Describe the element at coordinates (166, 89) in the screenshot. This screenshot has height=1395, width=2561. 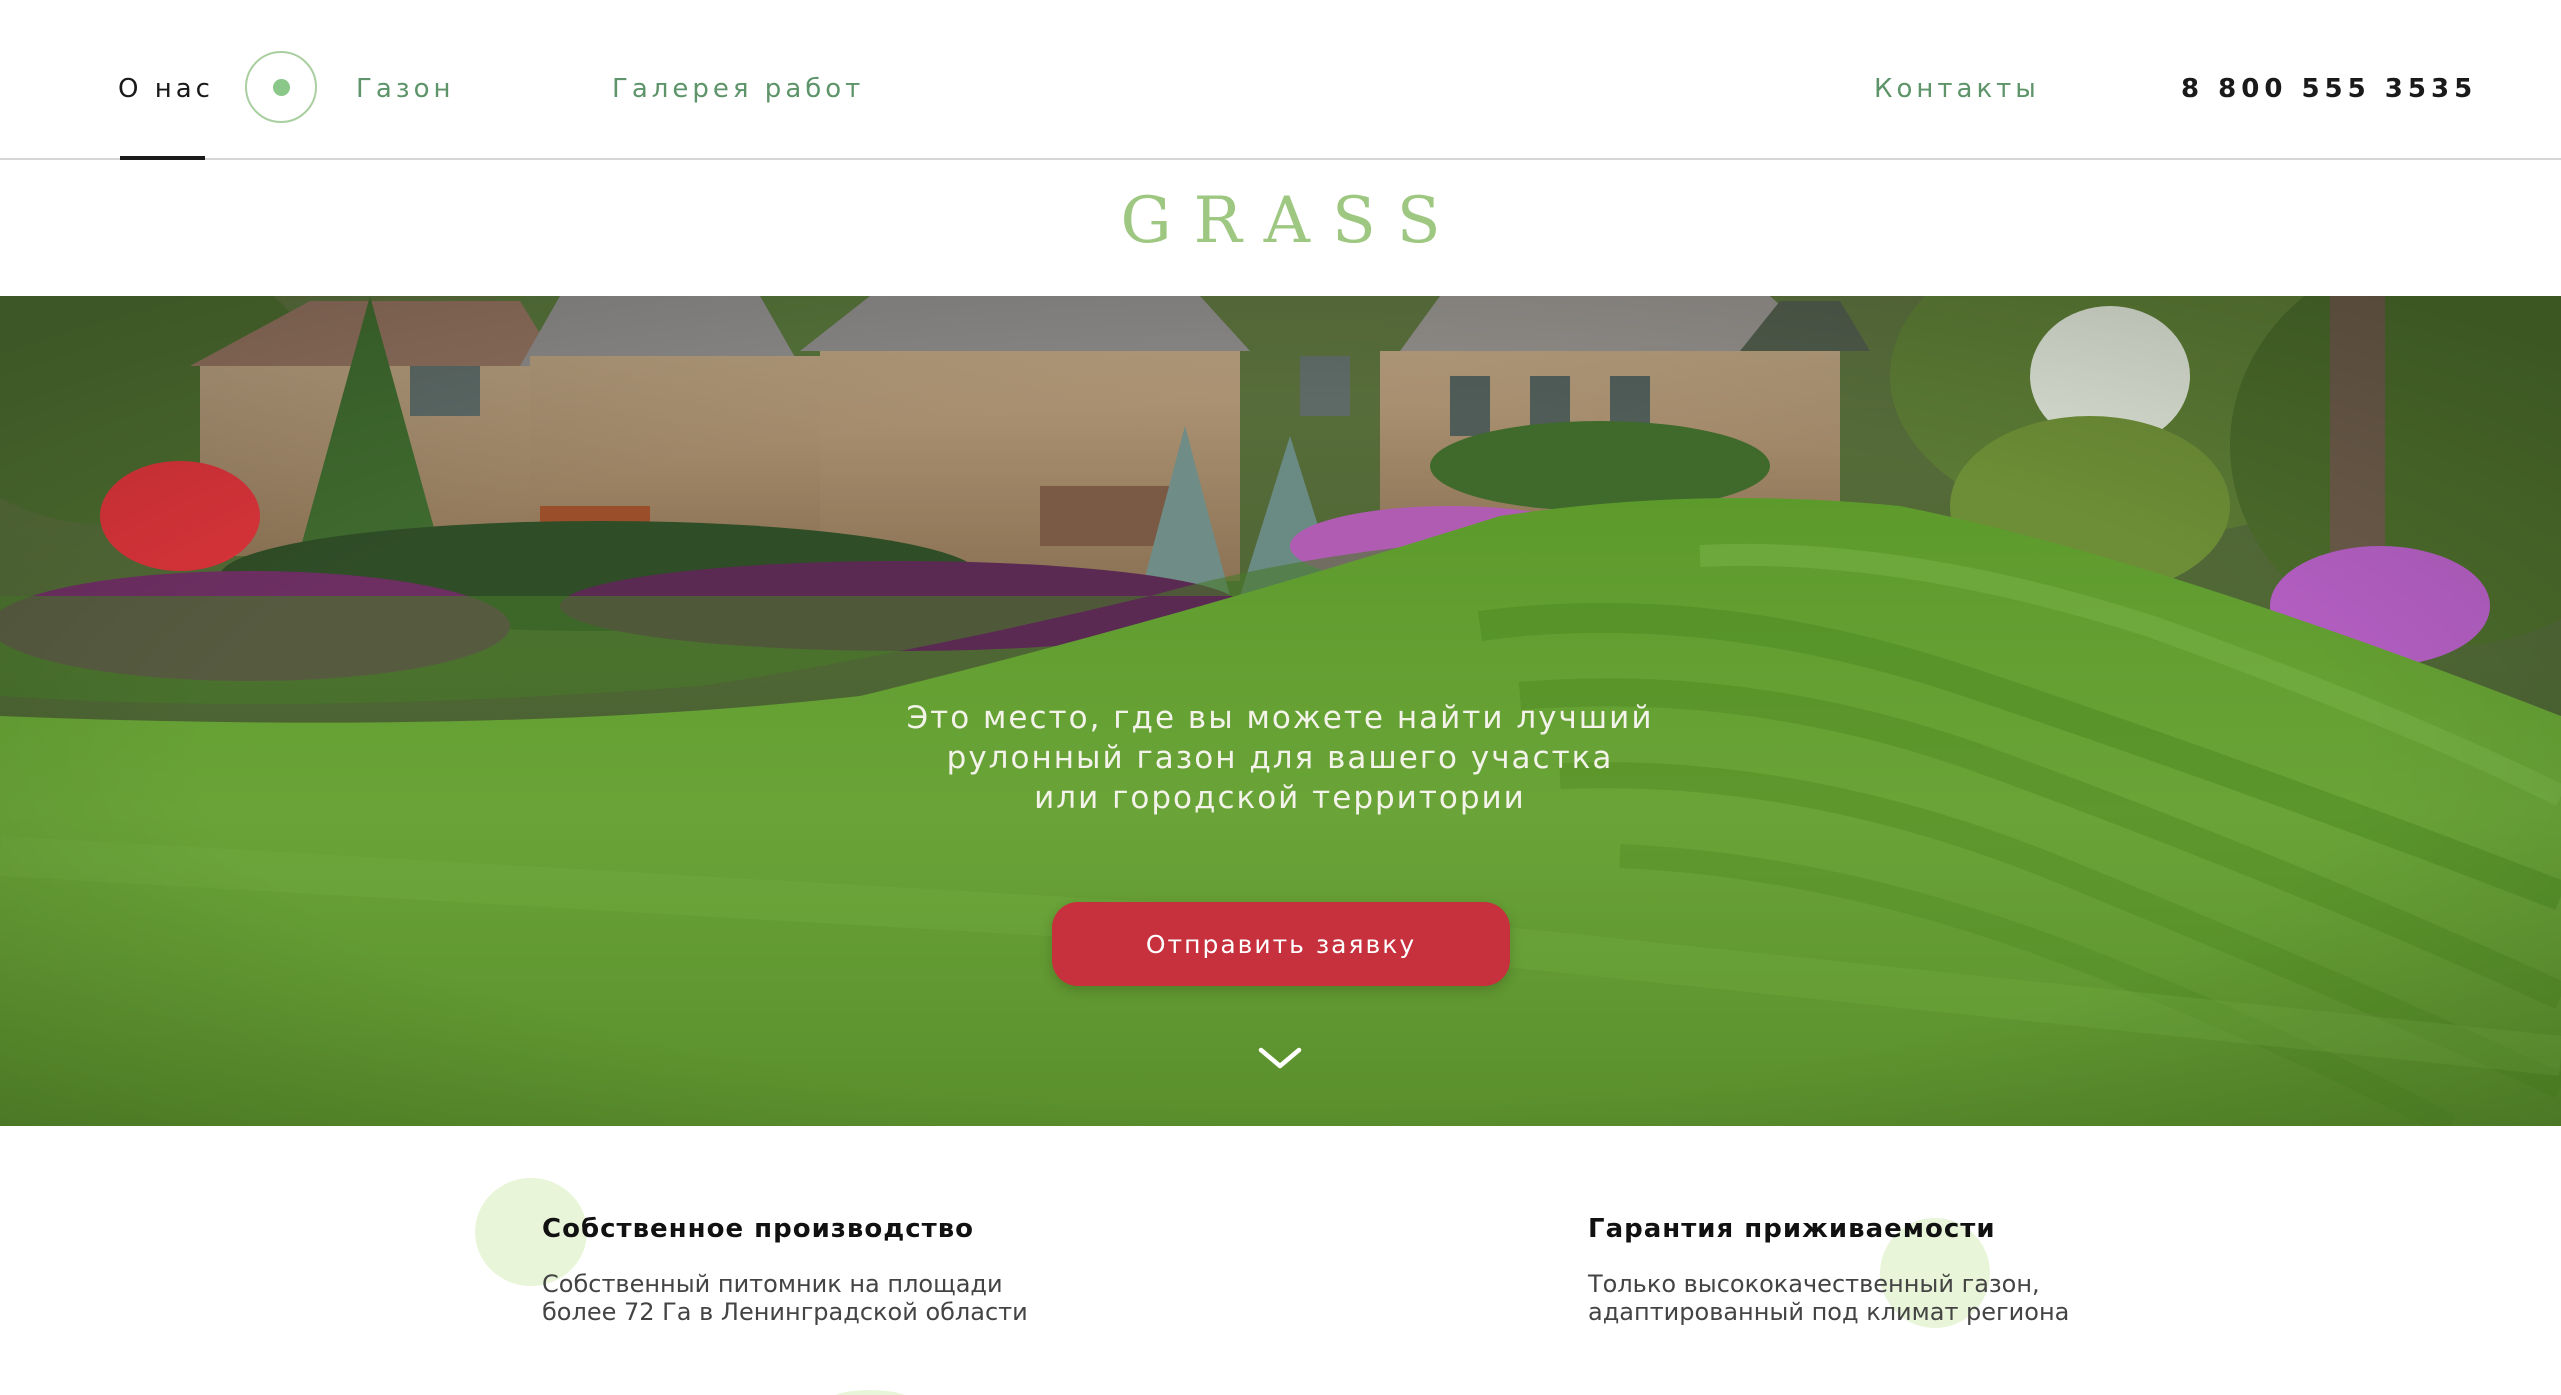
I see `nav-about-link: О нас` at that location.